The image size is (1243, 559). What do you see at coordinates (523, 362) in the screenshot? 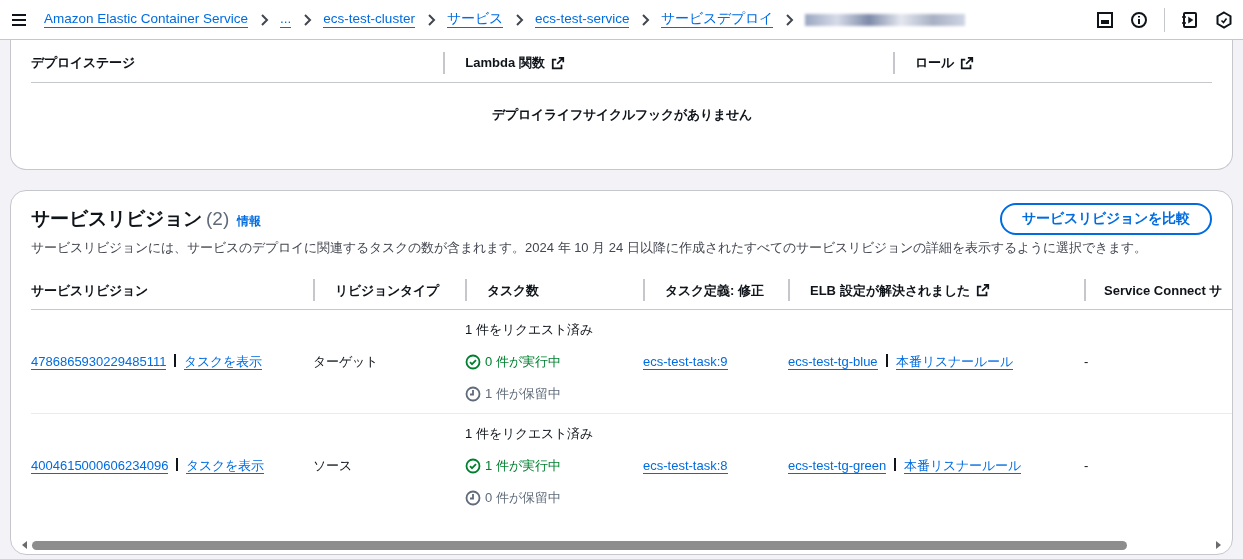
I see `task-count: 0 件が実行中` at bounding box center [523, 362].